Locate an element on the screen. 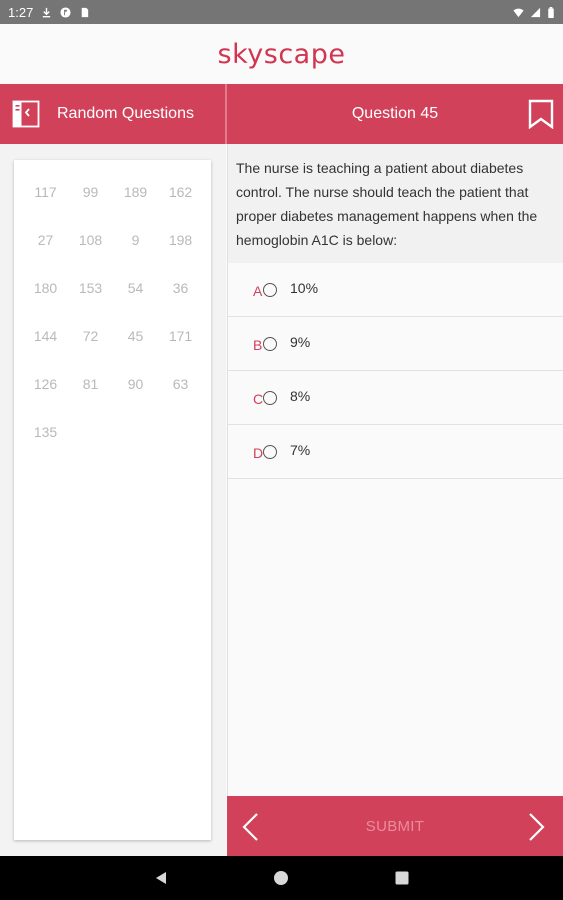 The image size is (563, 900). option-text: 10% is located at coordinates (304, 288).